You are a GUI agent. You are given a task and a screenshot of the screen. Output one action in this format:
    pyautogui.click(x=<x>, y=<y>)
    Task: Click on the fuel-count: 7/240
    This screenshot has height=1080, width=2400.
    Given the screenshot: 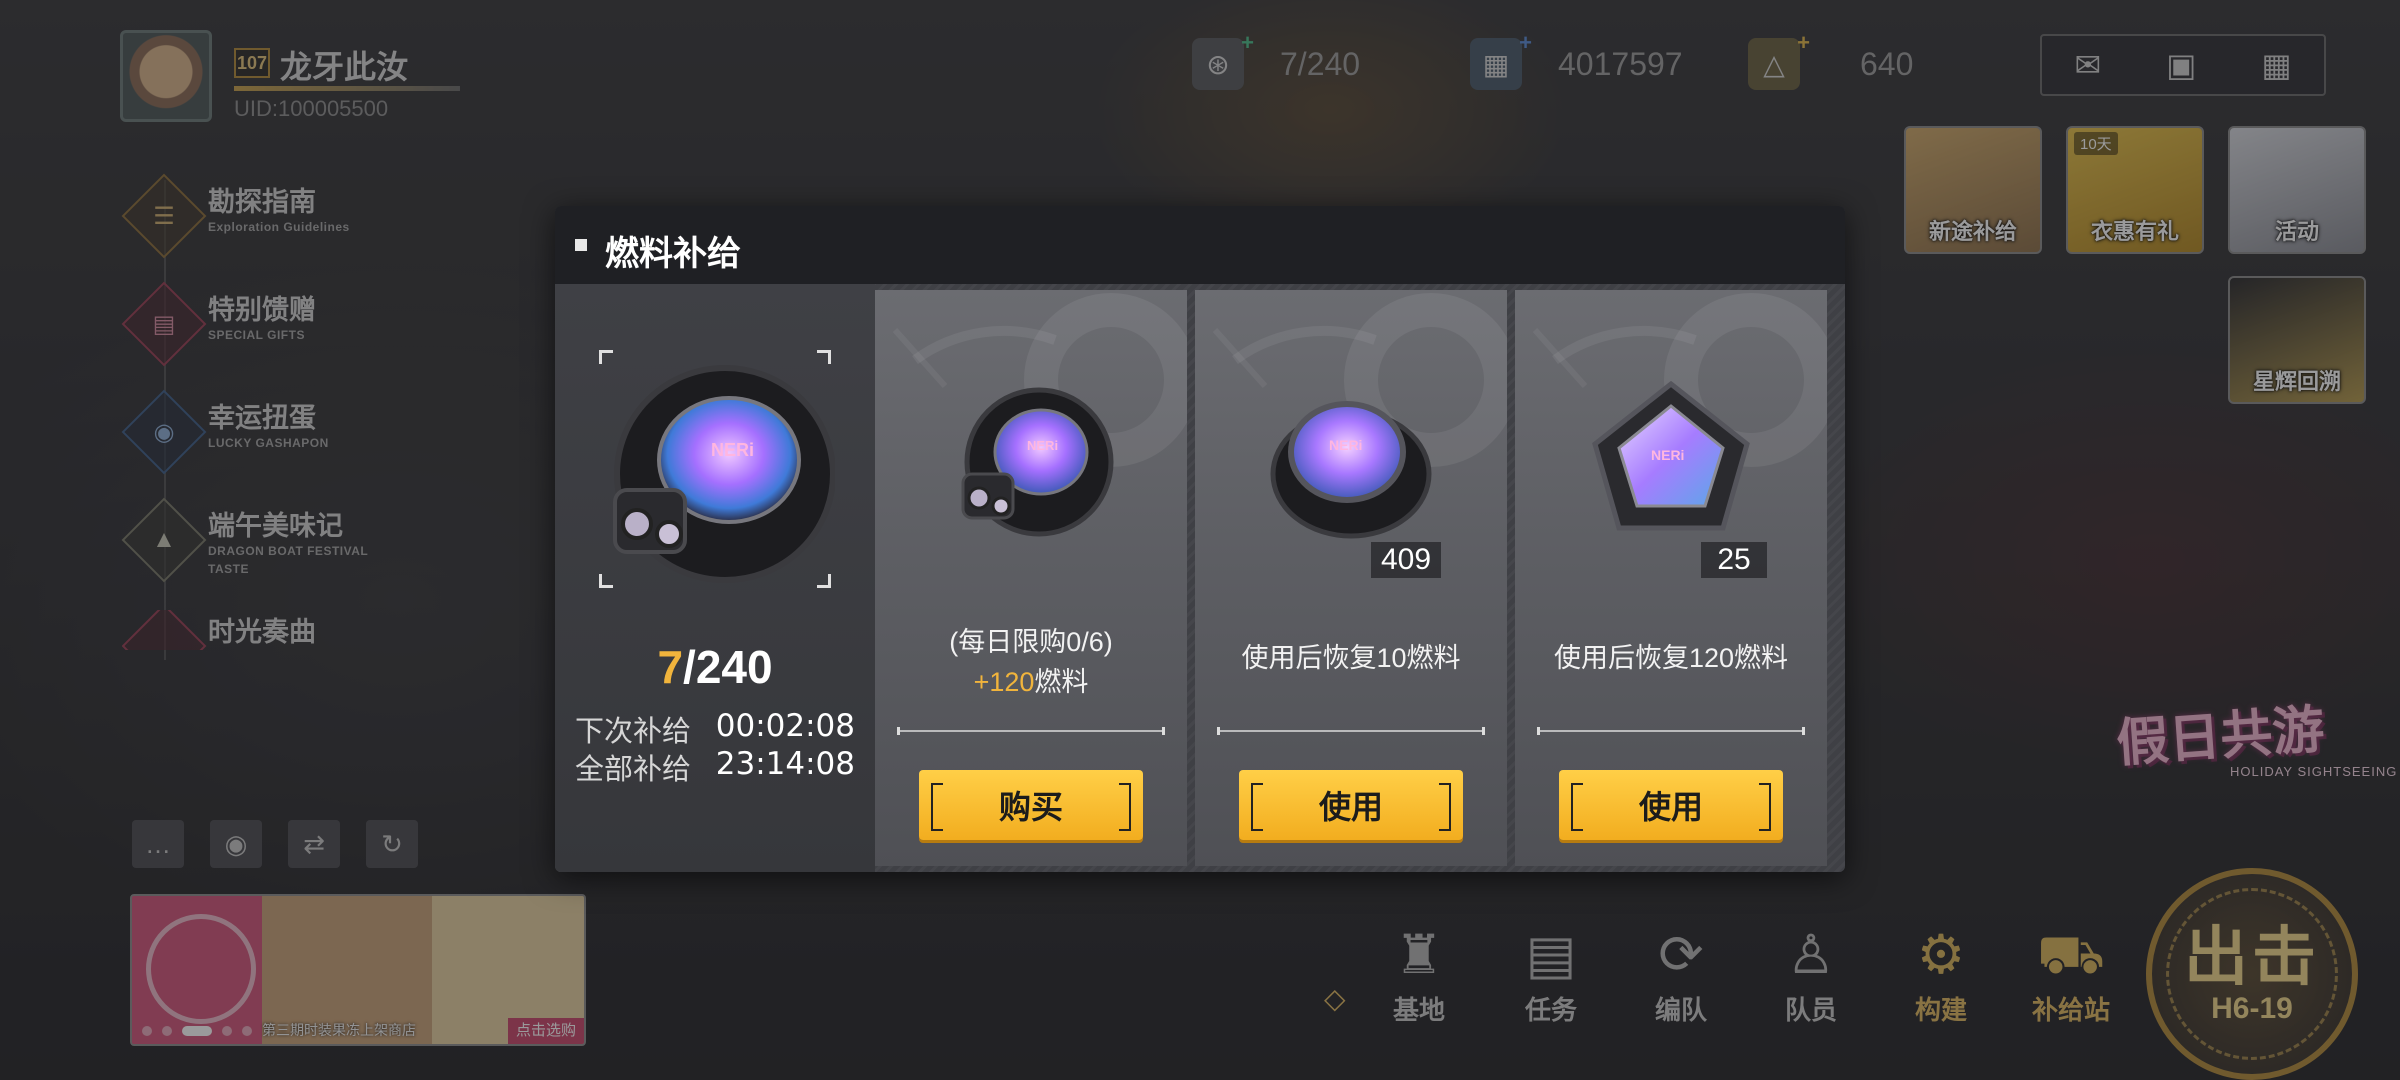 What is the action you would take?
    pyautogui.click(x=715, y=667)
    